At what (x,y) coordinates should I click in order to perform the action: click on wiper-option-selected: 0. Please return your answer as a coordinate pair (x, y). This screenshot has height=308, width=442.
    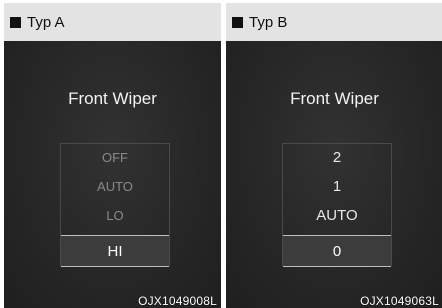
    Looking at the image, I should click on (337, 251).